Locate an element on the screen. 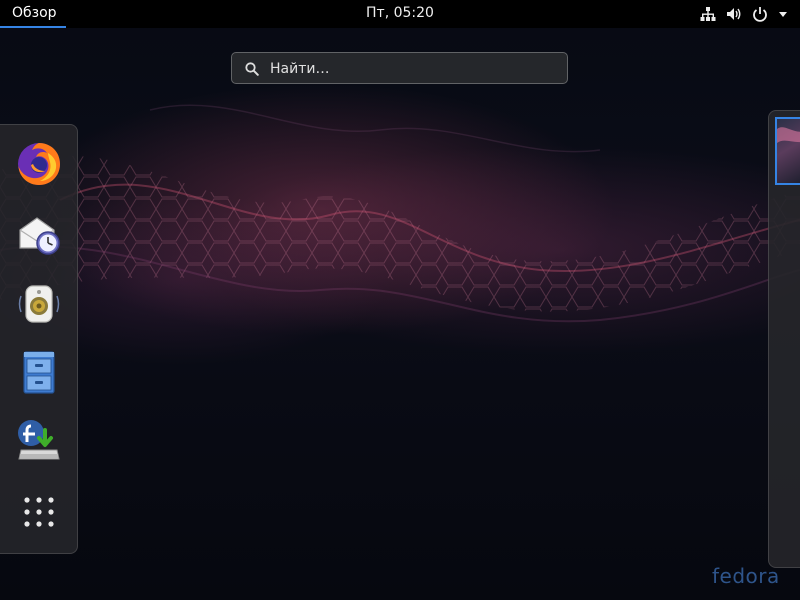  fedora-install-icon is located at coordinates (39, 440).